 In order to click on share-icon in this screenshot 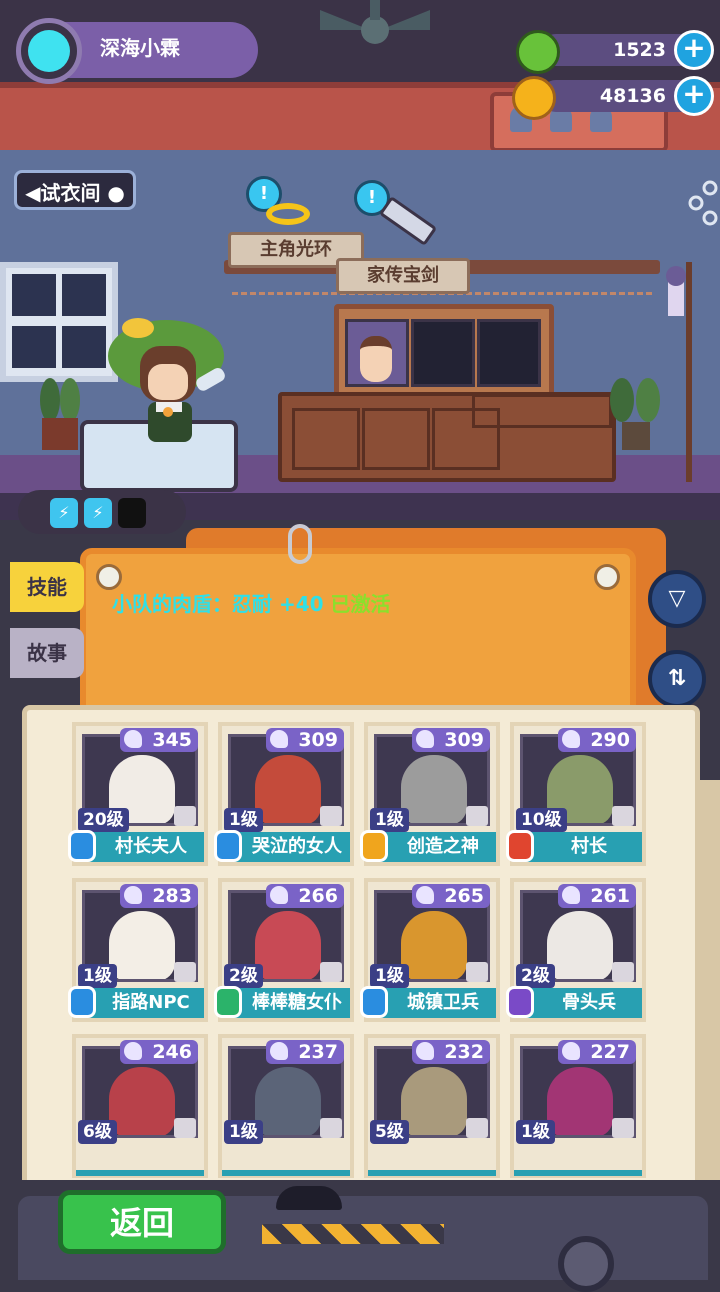, I will do `click(703, 203)`.